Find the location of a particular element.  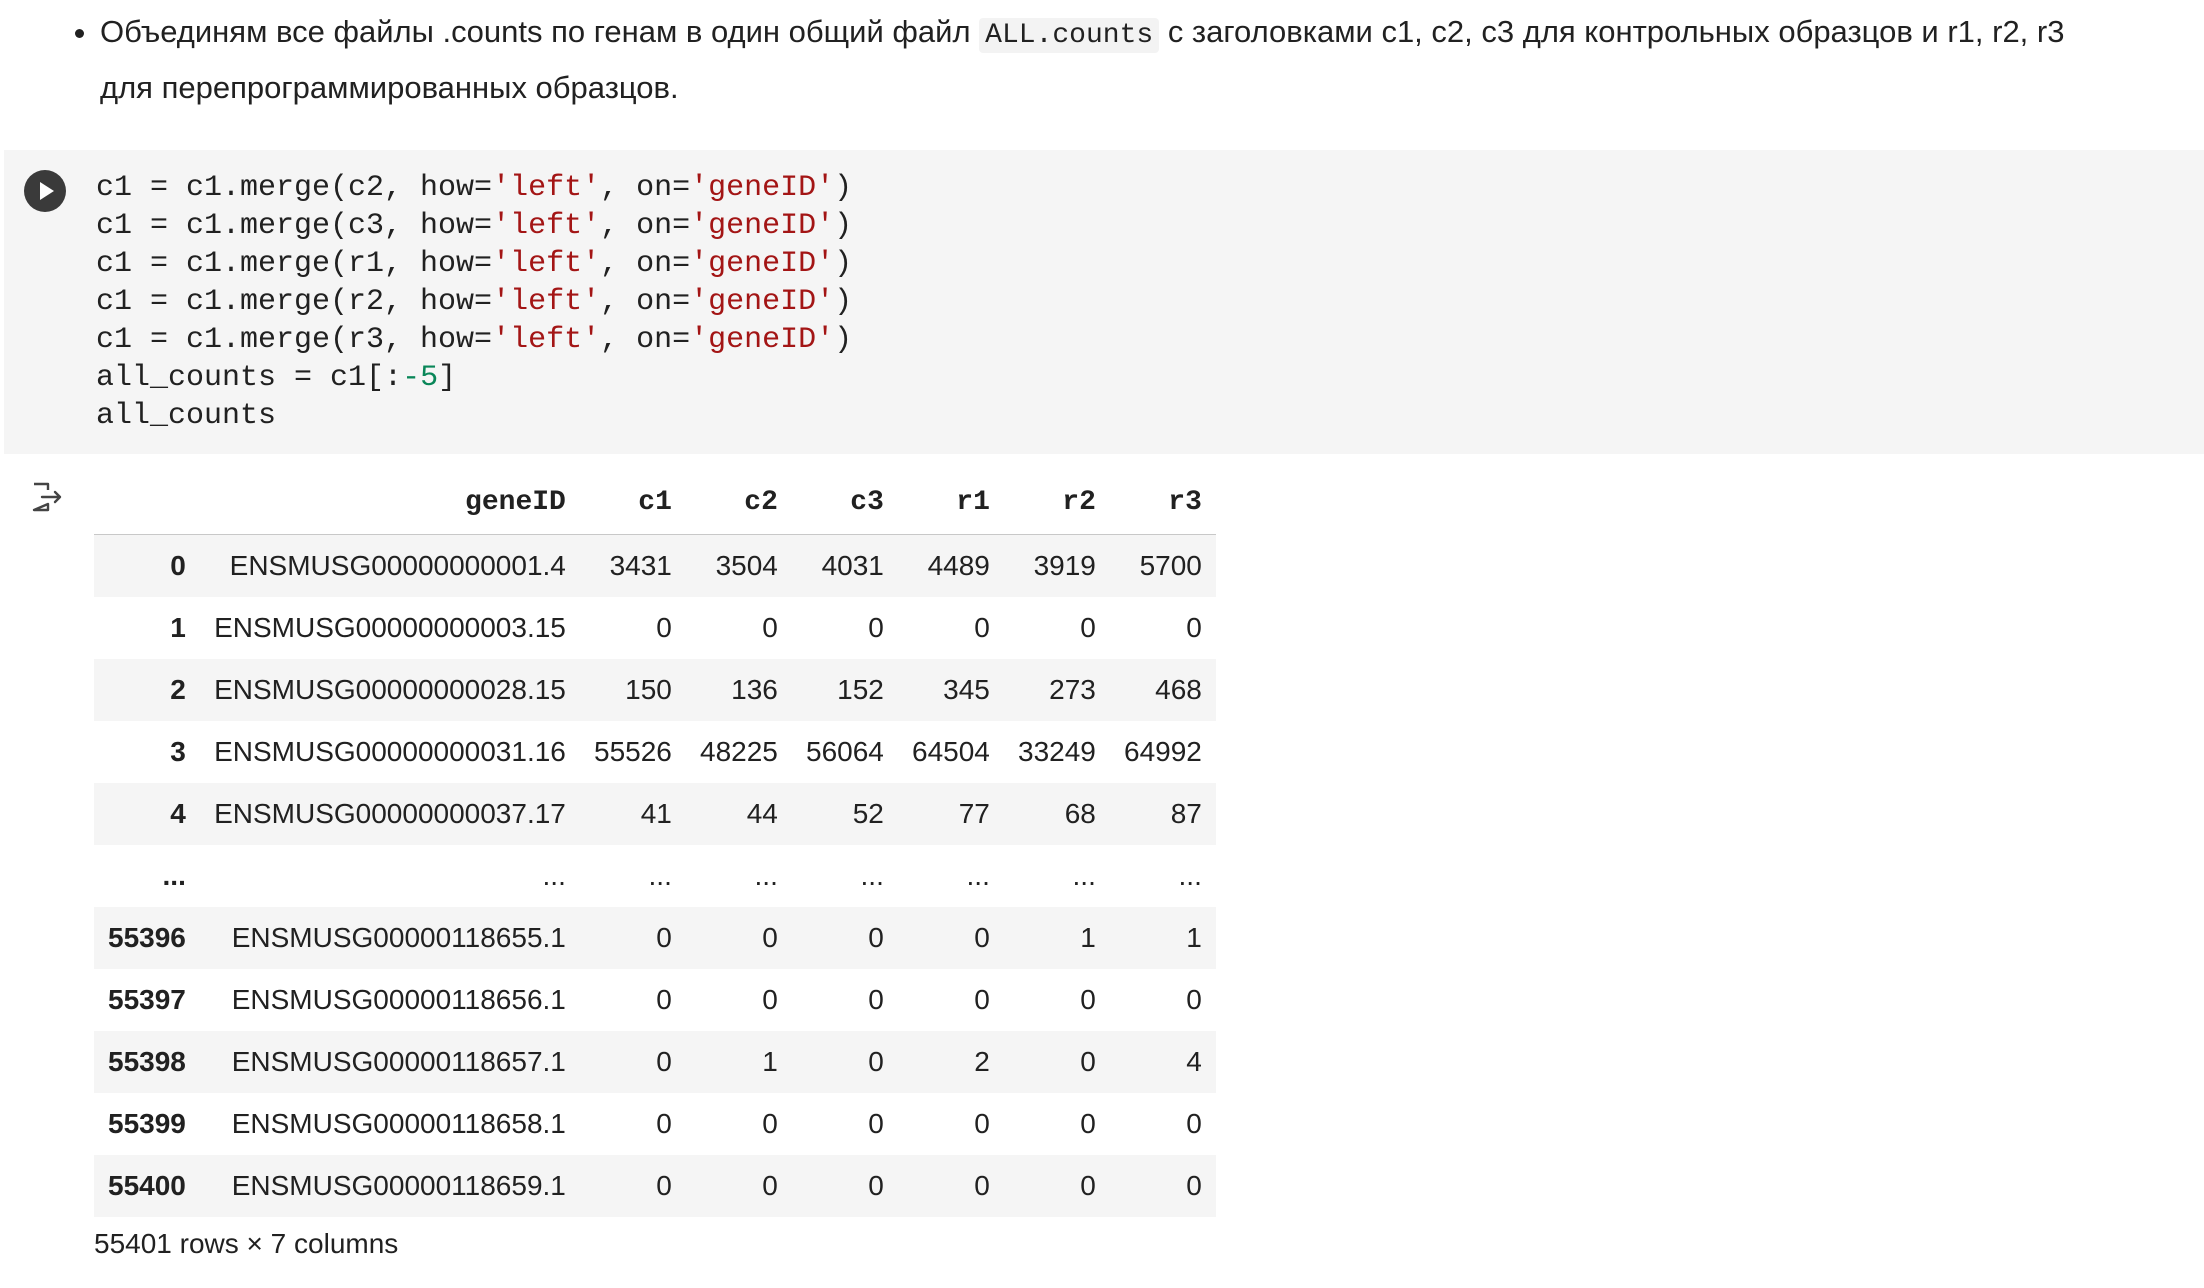

row-index: 55396 is located at coordinates (147, 937).